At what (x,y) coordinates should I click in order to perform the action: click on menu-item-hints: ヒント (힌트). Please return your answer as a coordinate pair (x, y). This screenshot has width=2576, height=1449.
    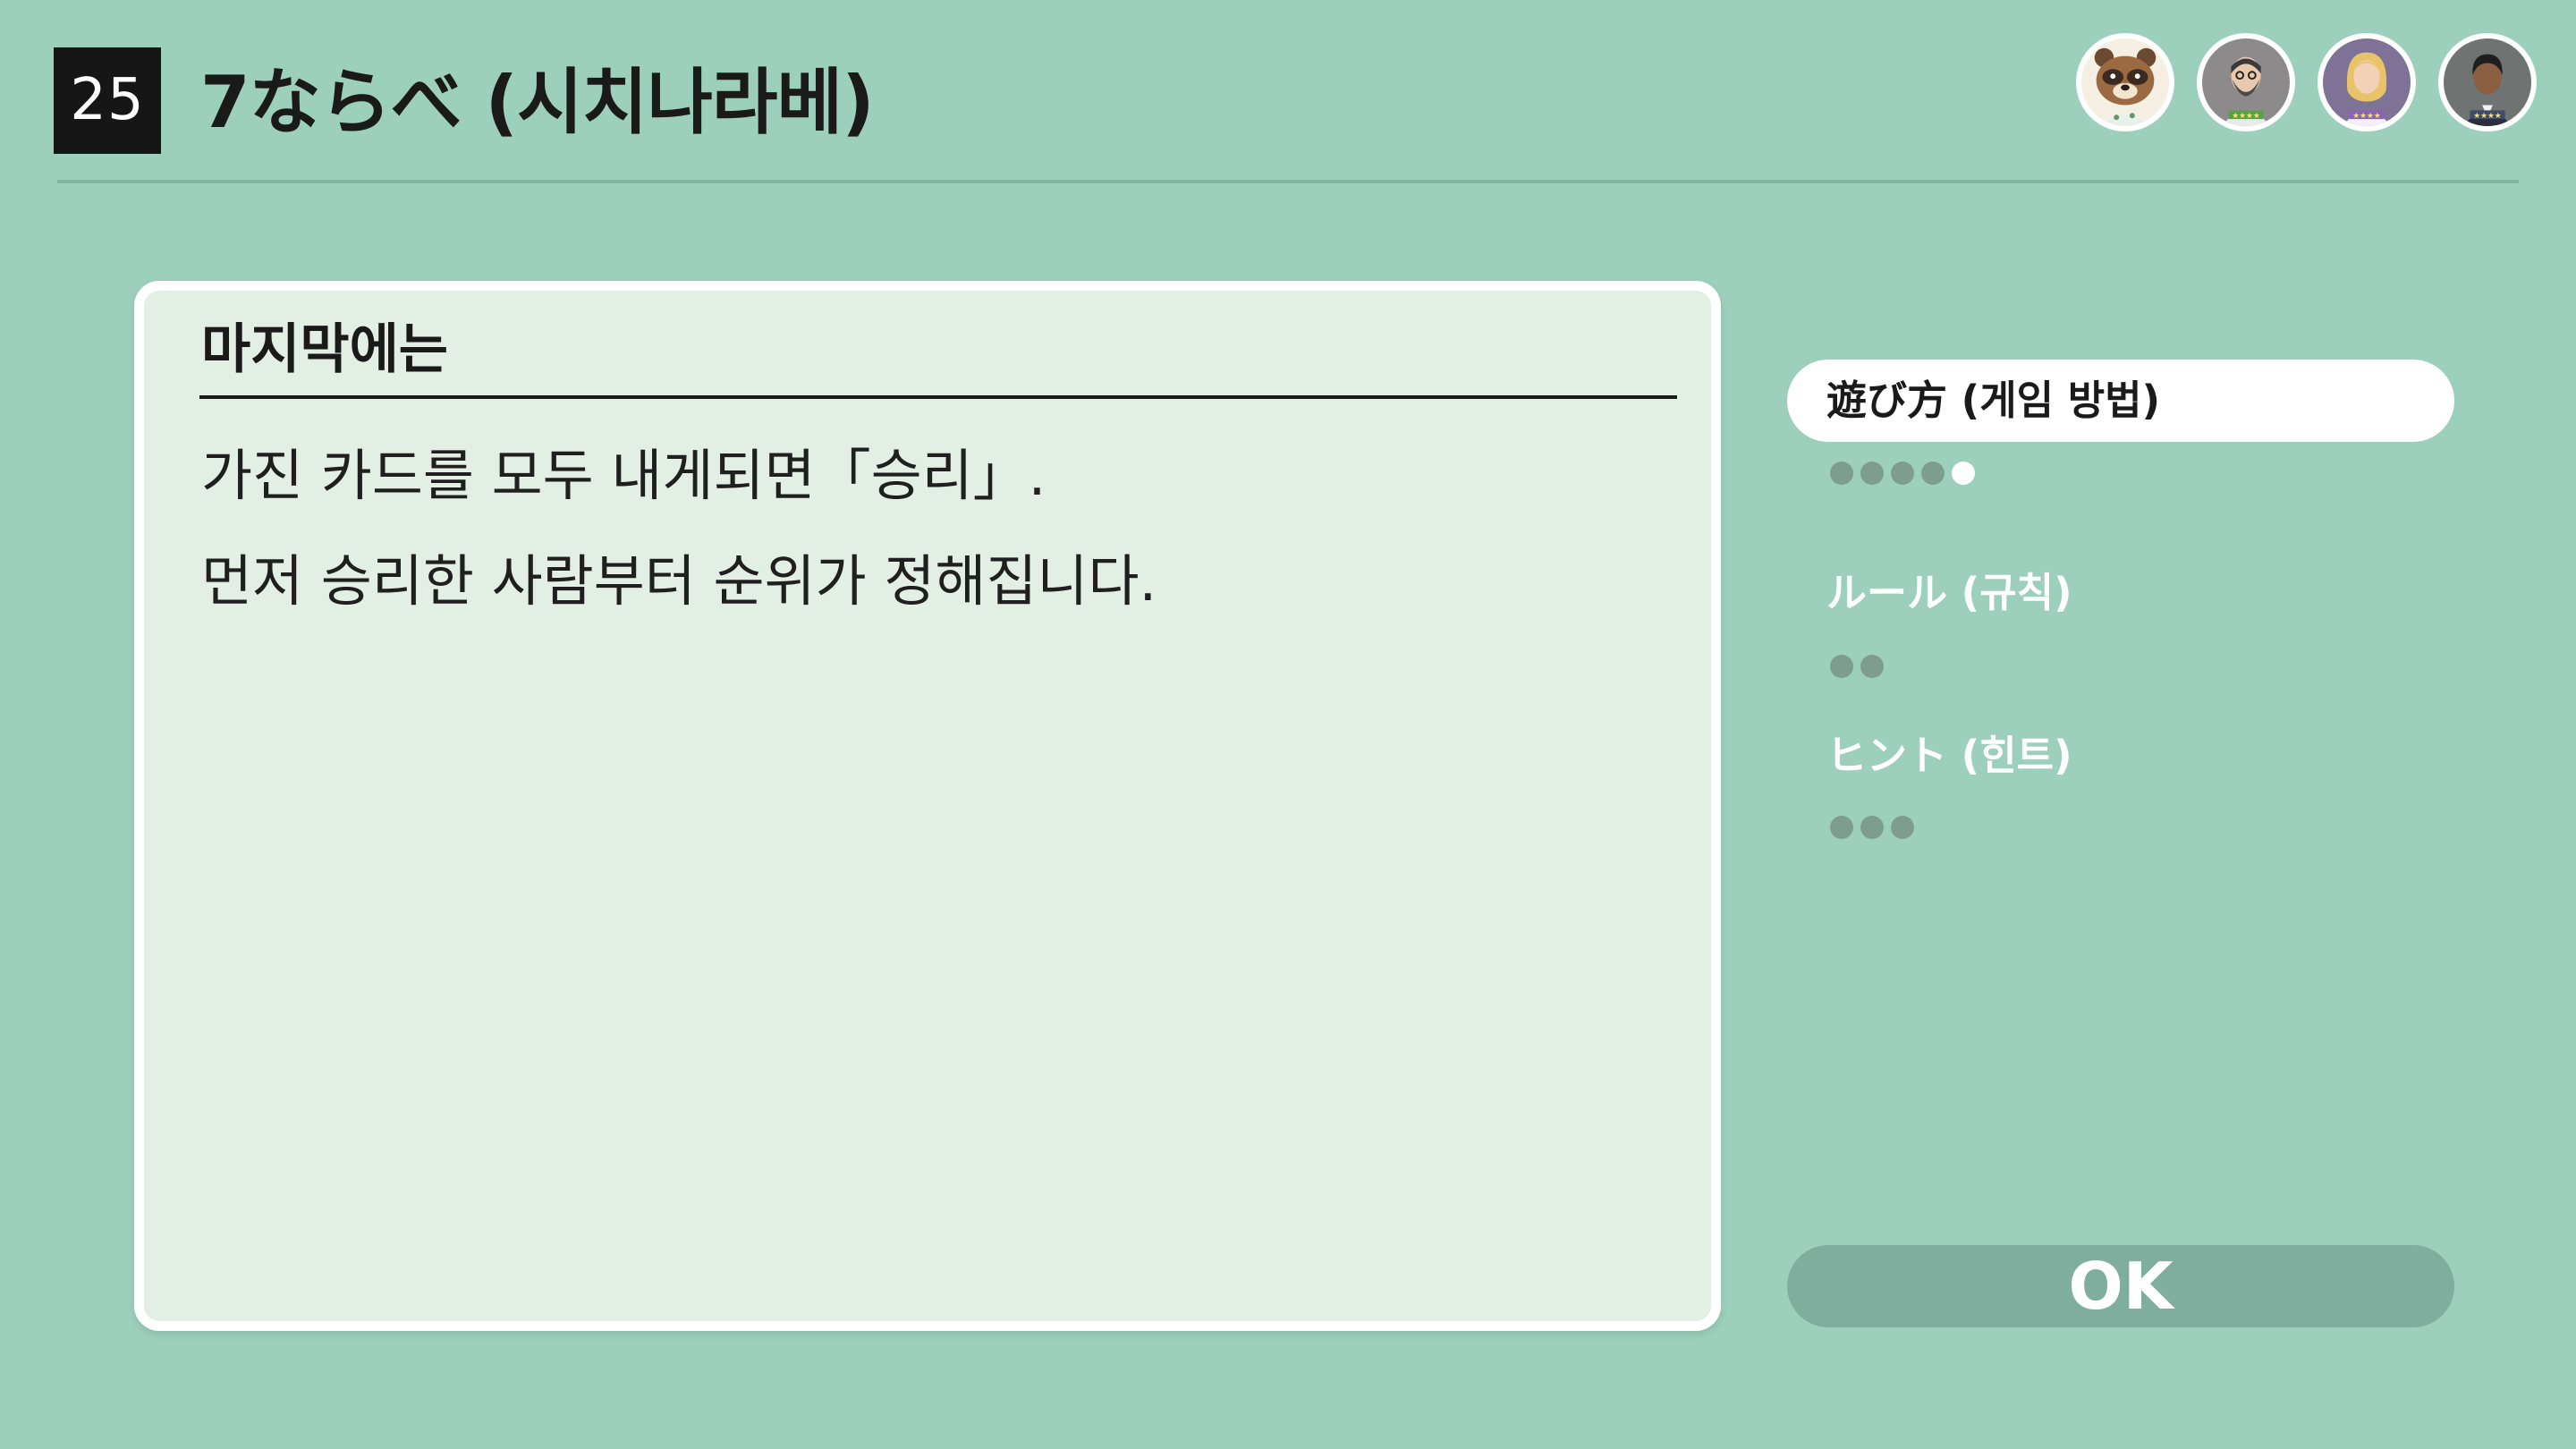
    Looking at the image, I should click on (1949, 755).